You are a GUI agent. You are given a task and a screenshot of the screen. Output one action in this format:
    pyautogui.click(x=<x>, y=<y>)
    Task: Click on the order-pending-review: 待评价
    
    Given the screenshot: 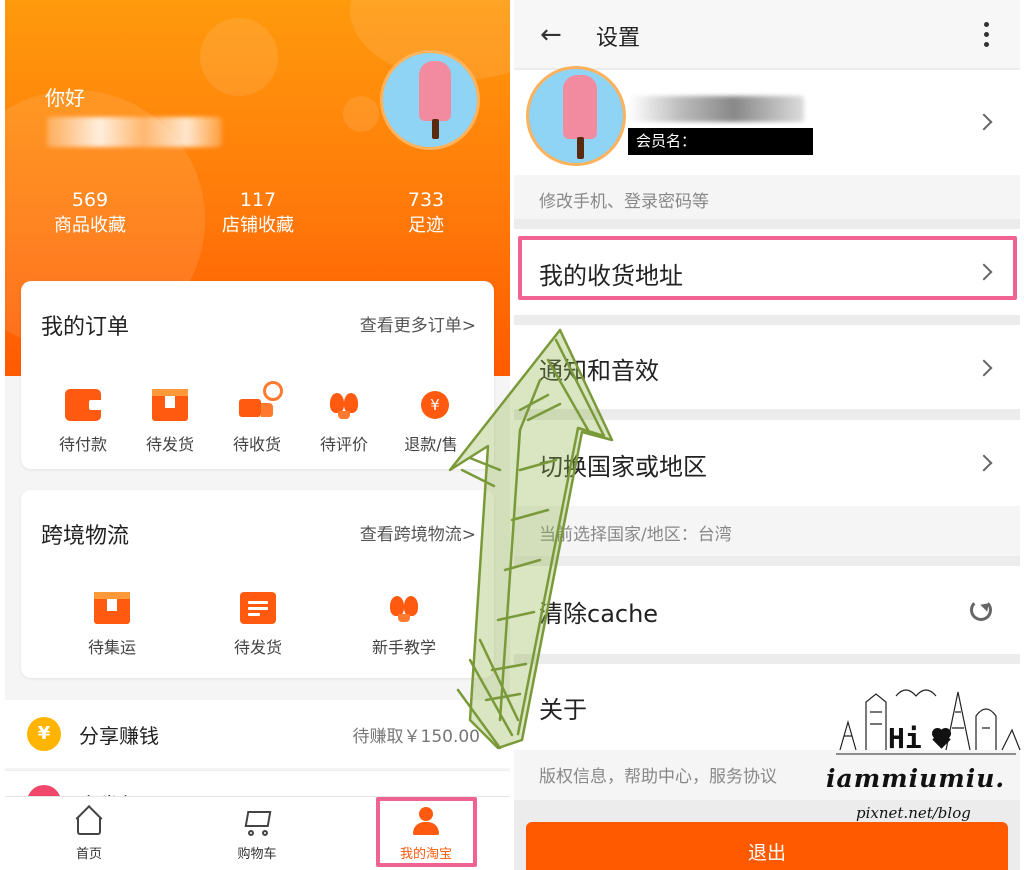 What is the action you would take?
    pyautogui.click(x=344, y=422)
    